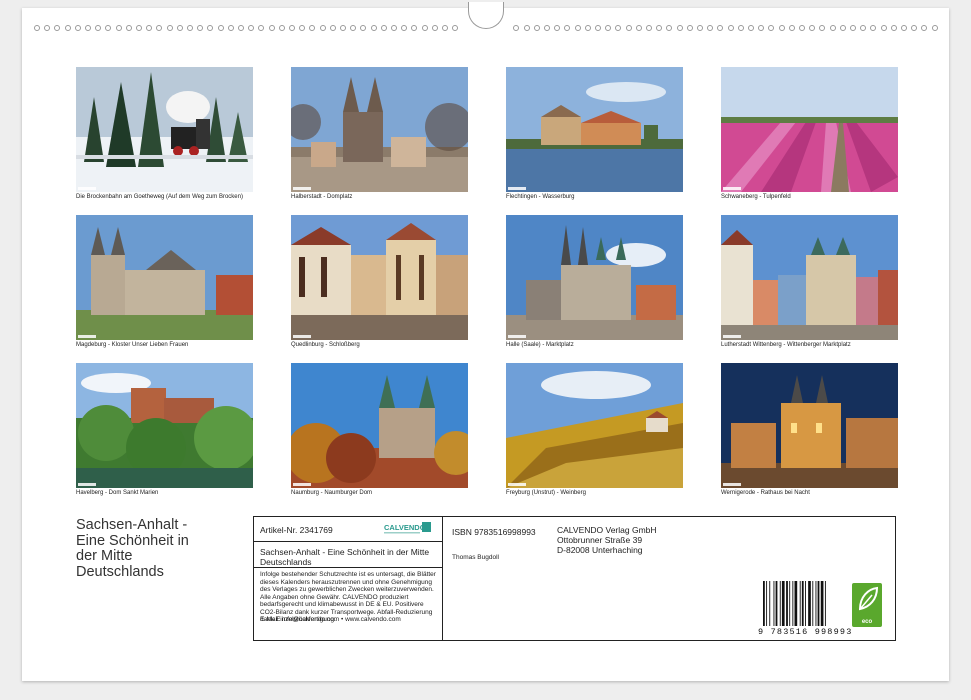  I want to click on author-name: Thomas Bugdoll, so click(475, 557).